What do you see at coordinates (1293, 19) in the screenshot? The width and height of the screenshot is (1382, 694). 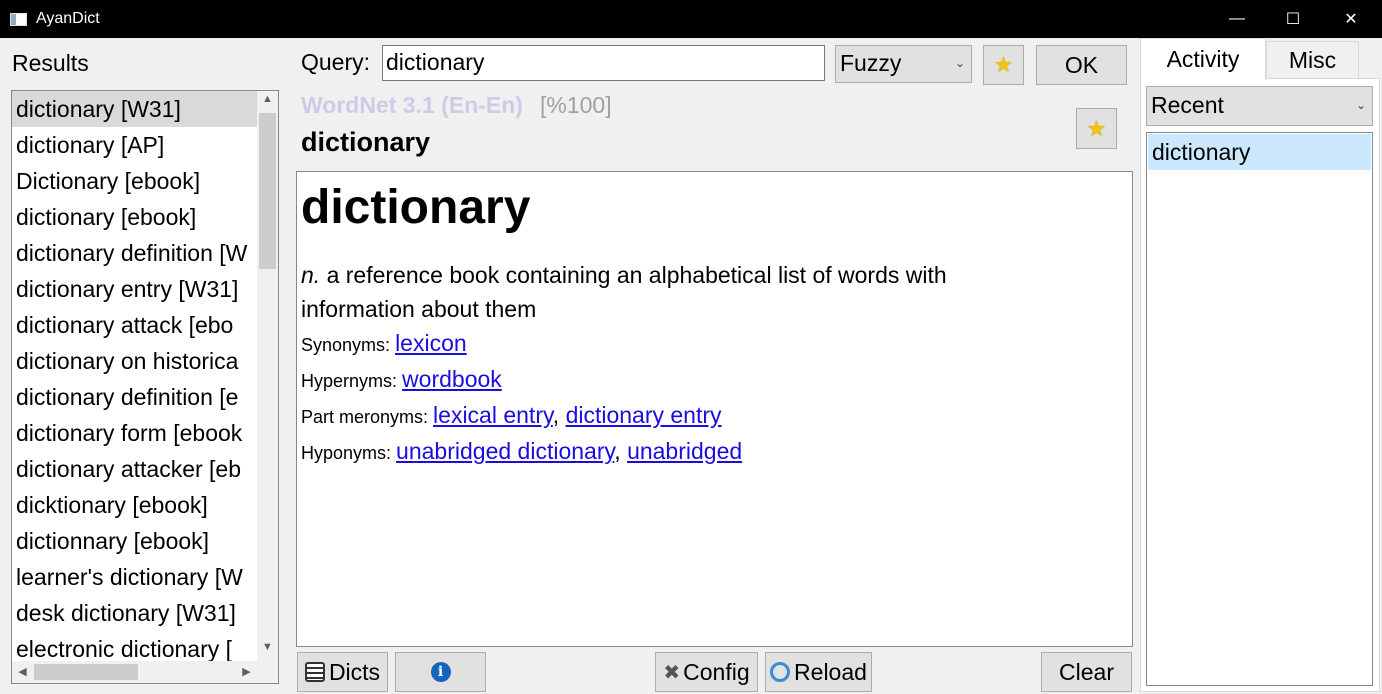 I see `maximize-button: ☐` at bounding box center [1293, 19].